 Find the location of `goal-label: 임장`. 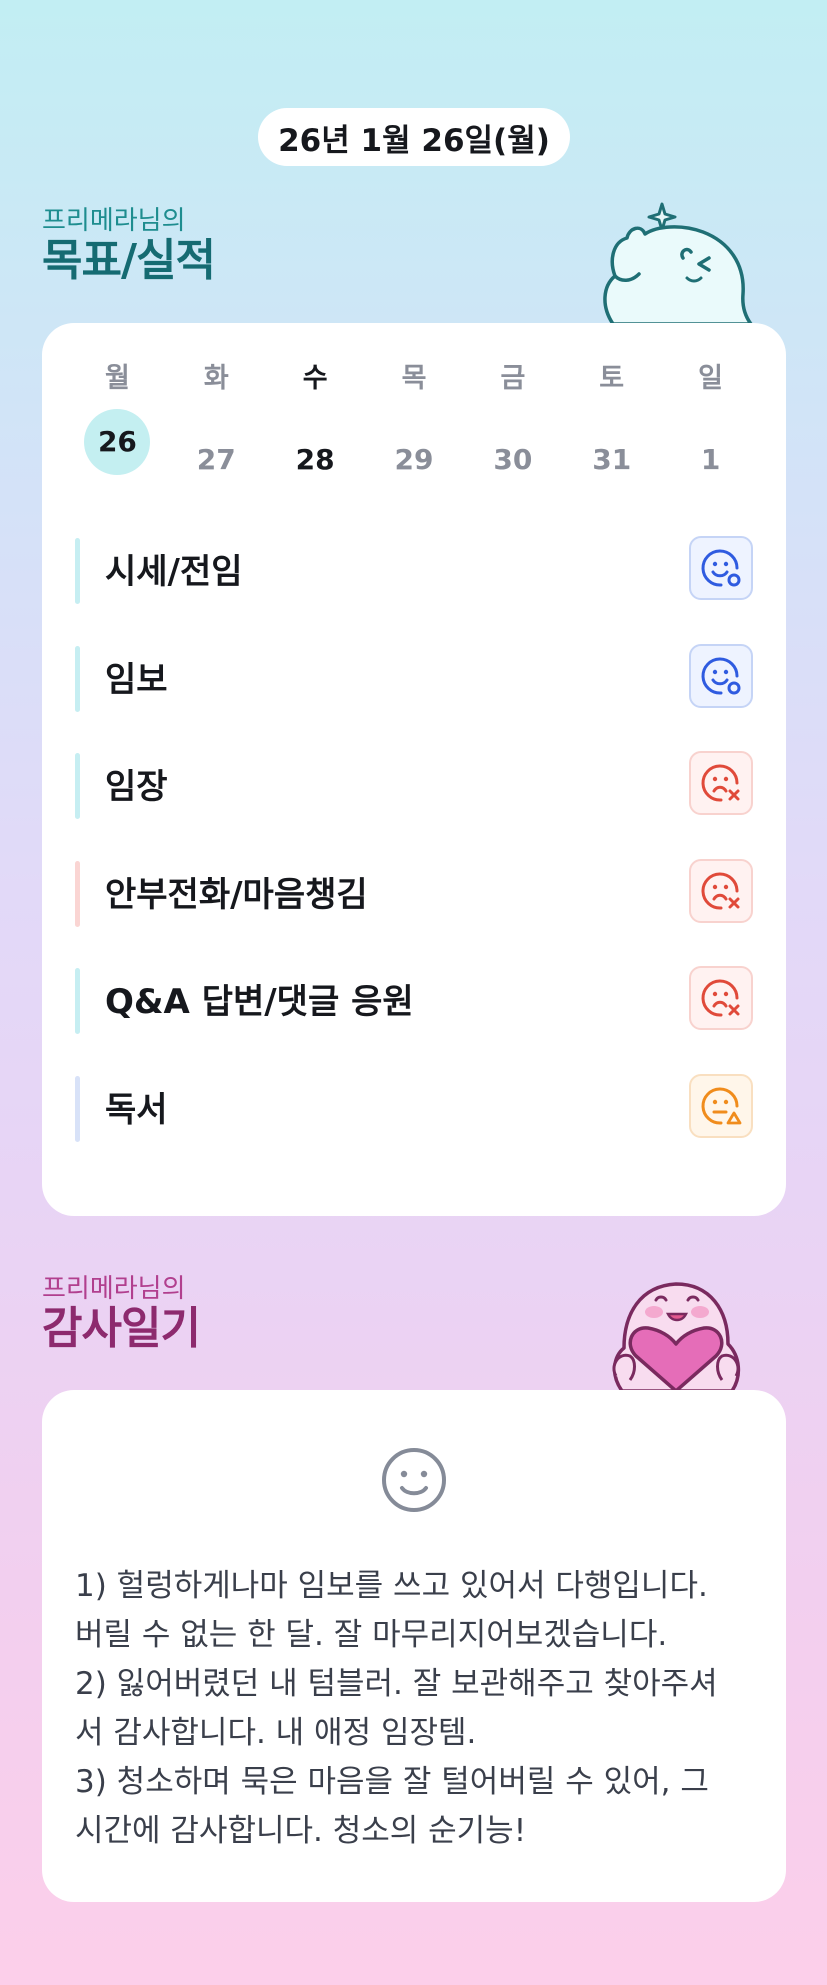

goal-label: 임장 is located at coordinates (136, 787).